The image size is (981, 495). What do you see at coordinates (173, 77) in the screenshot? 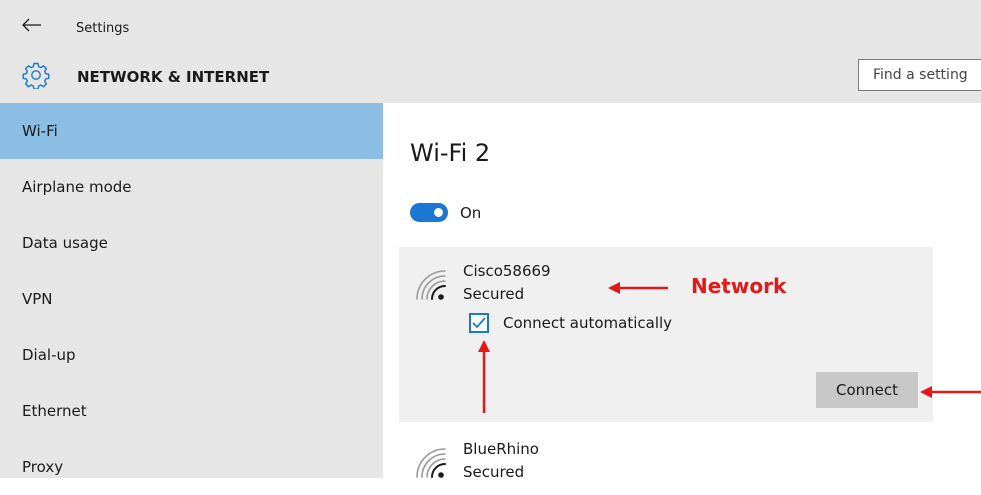
I see `section-title: NETWORK & INTERNET` at bounding box center [173, 77].